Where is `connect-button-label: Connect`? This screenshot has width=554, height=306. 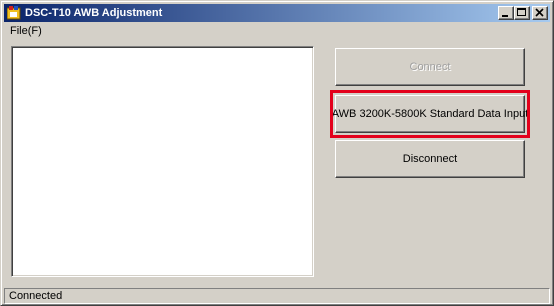
connect-button-label: Connect is located at coordinates (430, 67).